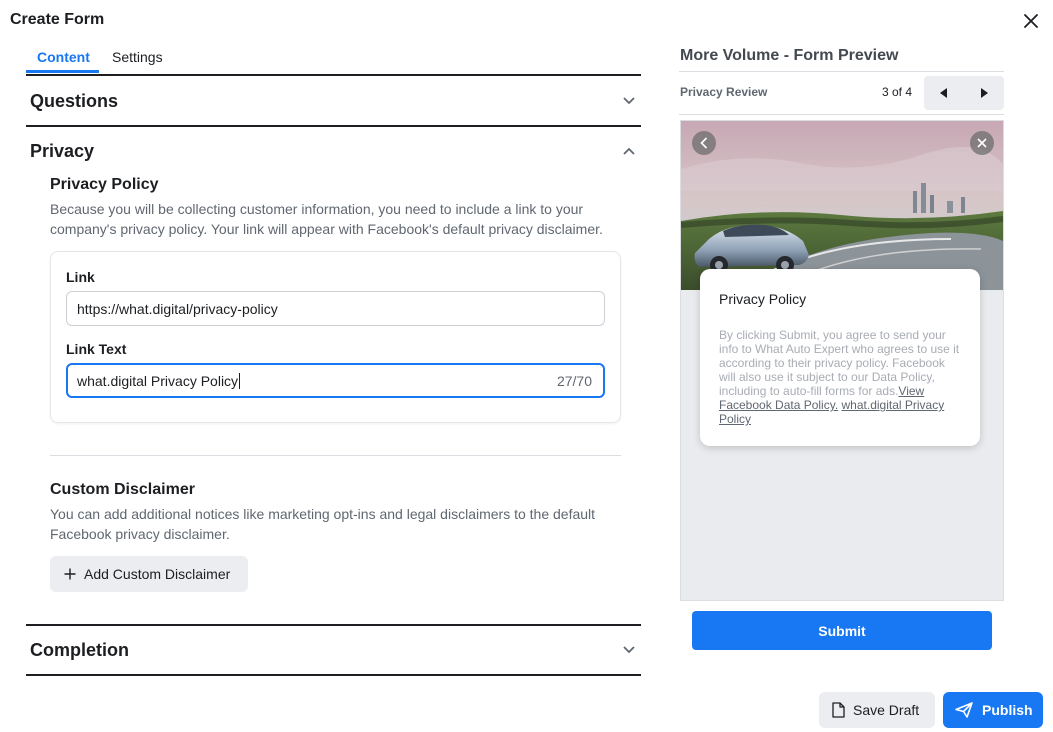  I want to click on custom-disclaimer-title: Custom Disclaimer, so click(122, 489).